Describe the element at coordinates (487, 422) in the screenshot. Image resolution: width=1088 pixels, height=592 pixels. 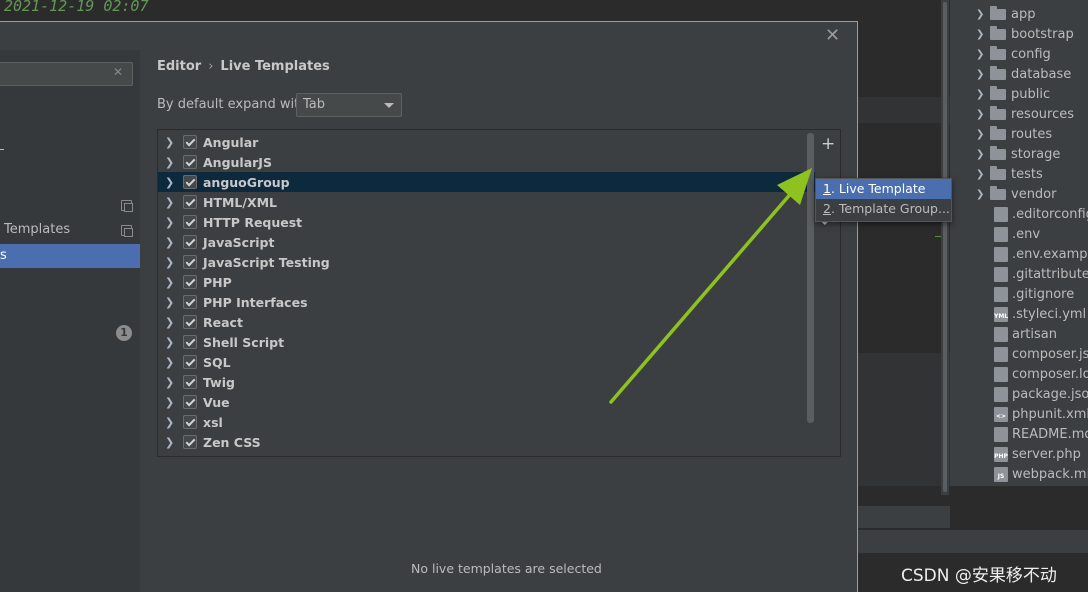
I see `template-group-row: ❯ xsl` at that location.